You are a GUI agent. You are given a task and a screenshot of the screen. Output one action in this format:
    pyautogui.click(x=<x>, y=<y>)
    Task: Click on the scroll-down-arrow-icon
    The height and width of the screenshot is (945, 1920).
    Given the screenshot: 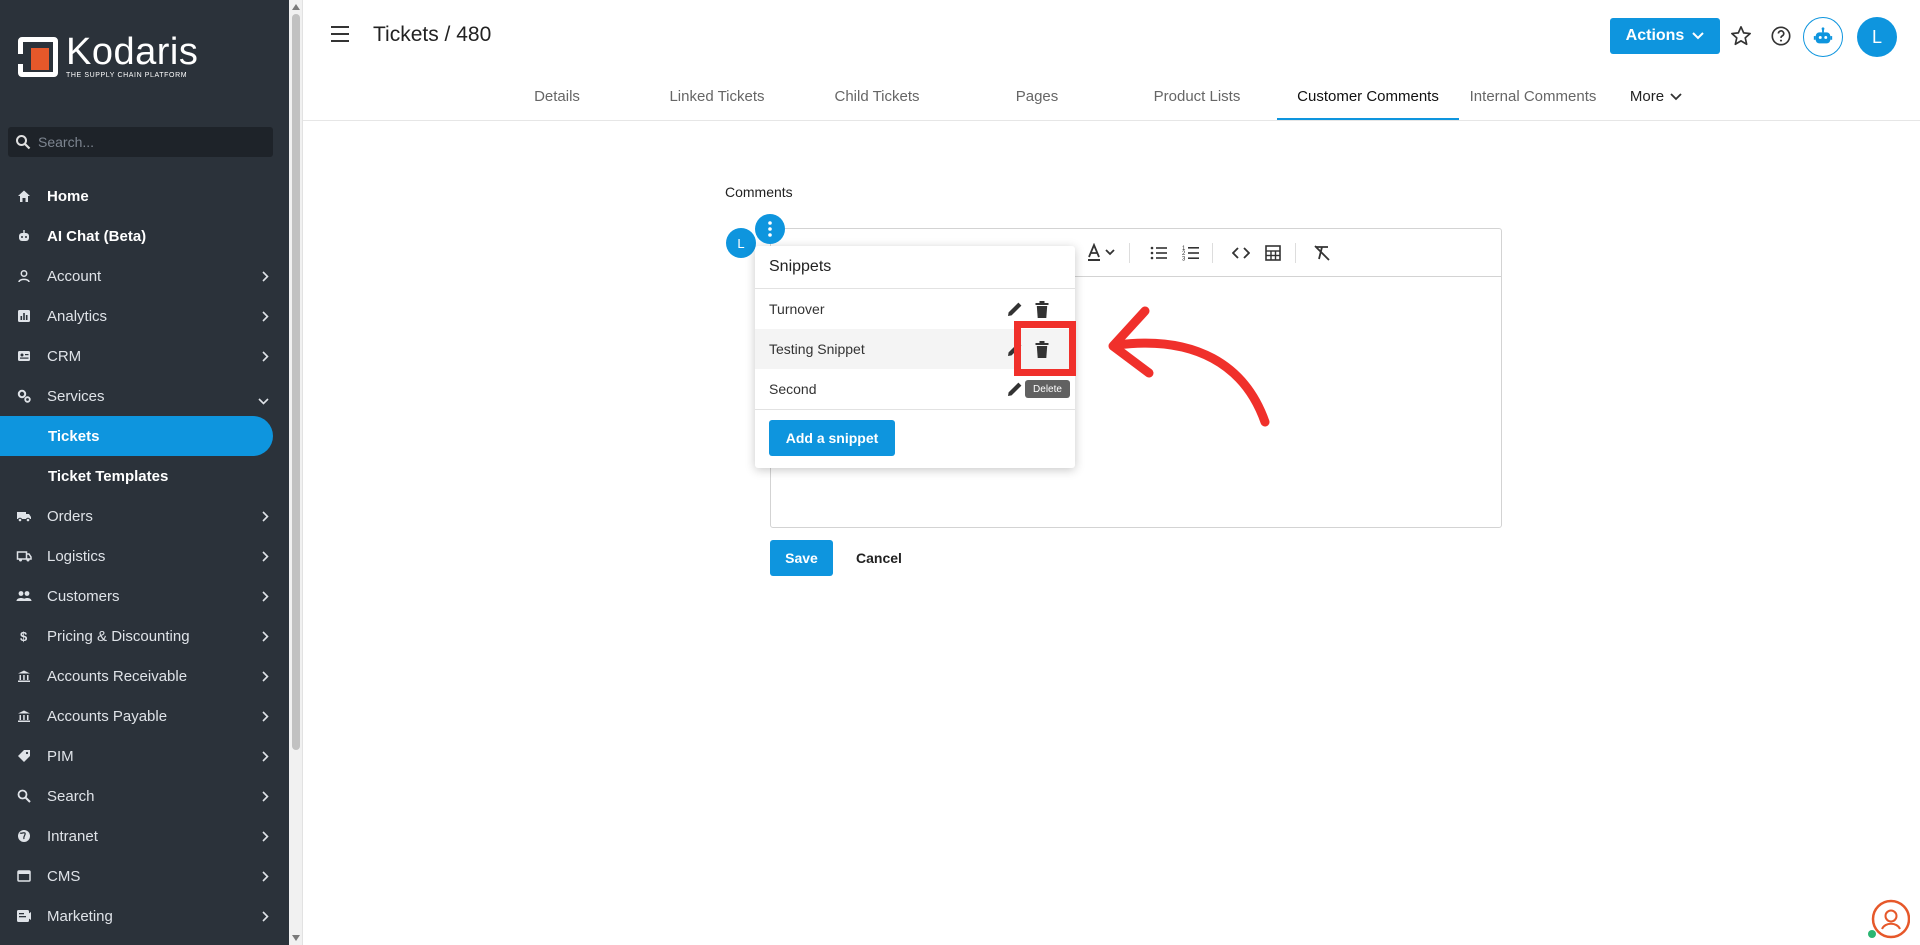 What is the action you would take?
    pyautogui.click(x=296, y=938)
    